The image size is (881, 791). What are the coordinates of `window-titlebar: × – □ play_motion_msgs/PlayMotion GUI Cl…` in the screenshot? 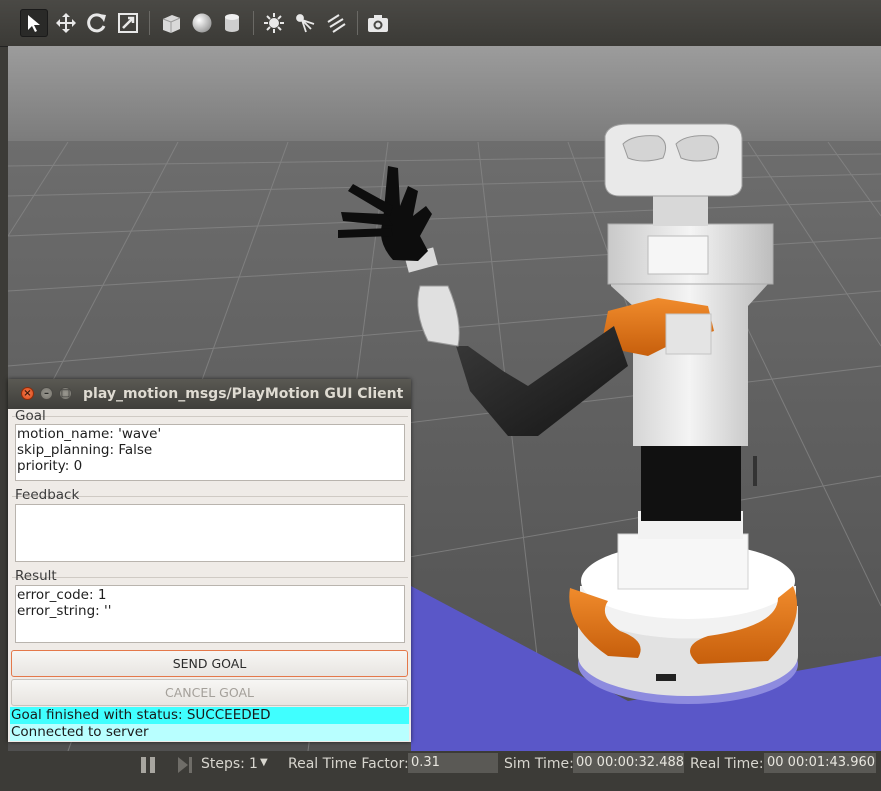 It's located at (209, 394).